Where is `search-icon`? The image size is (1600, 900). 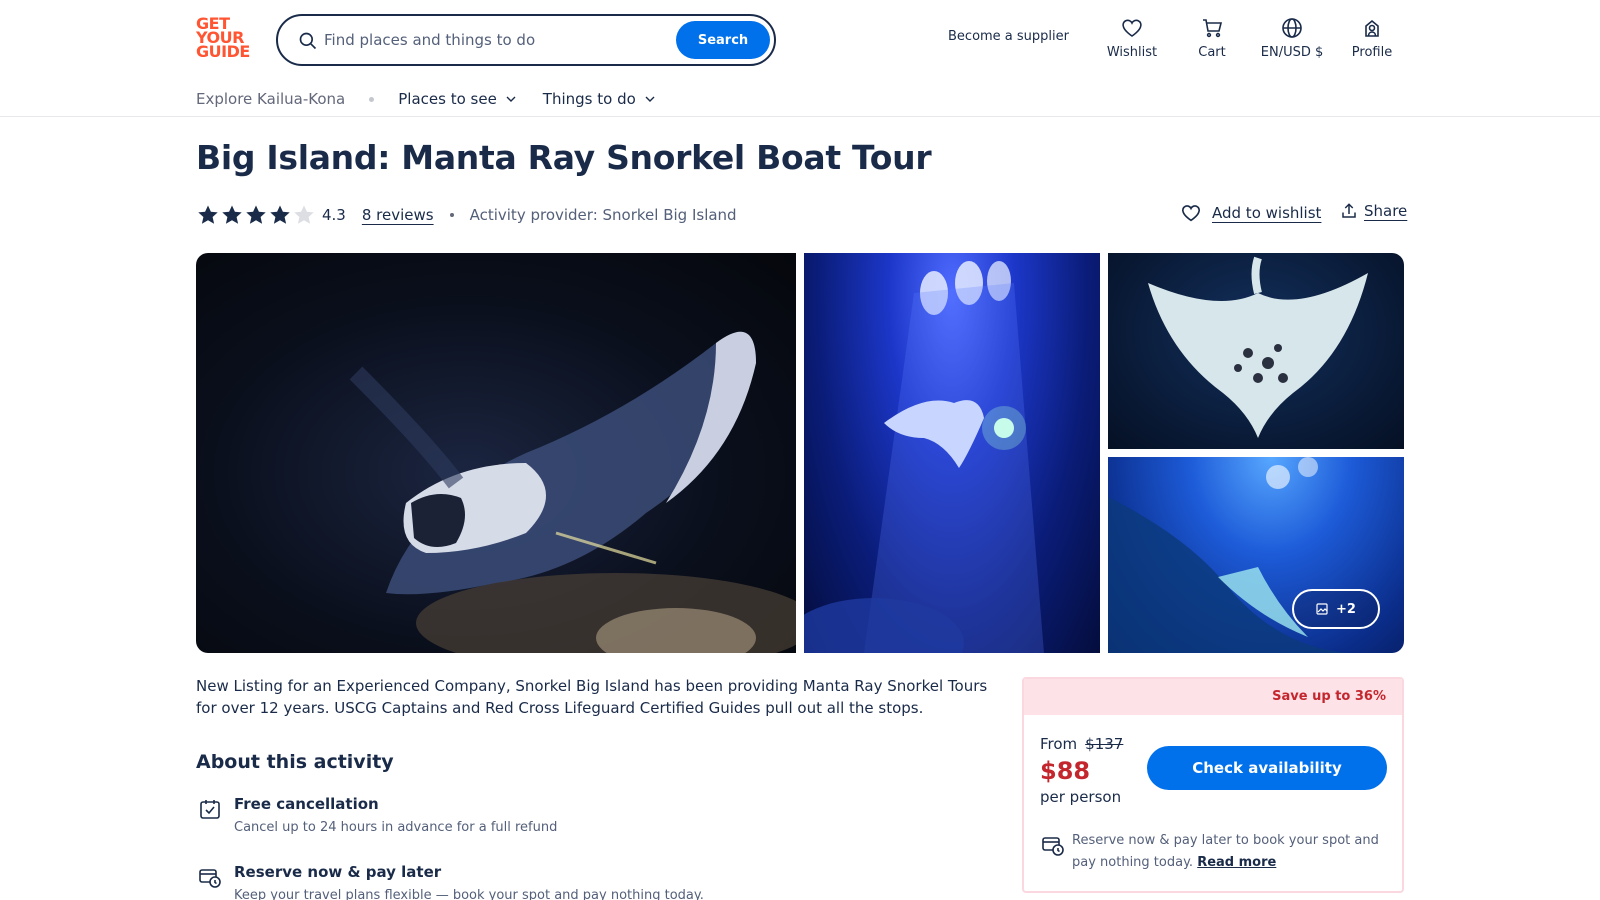 search-icon is located at coordinates (308, 41).